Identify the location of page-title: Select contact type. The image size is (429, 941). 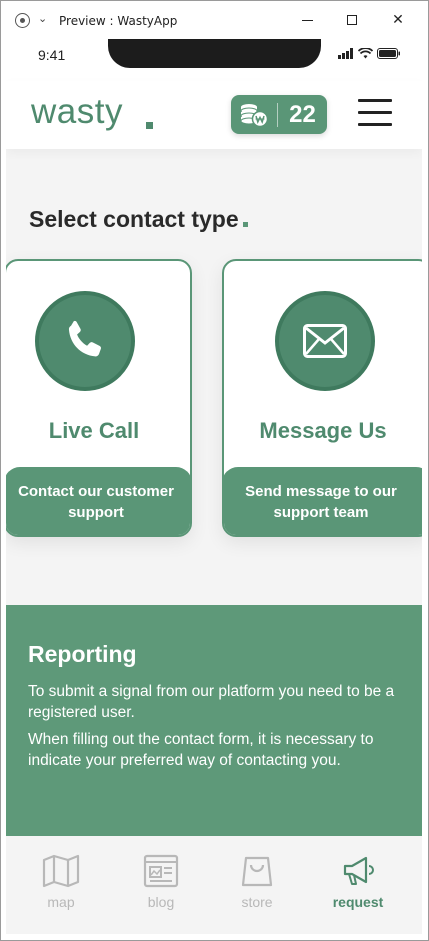
(138, 219).